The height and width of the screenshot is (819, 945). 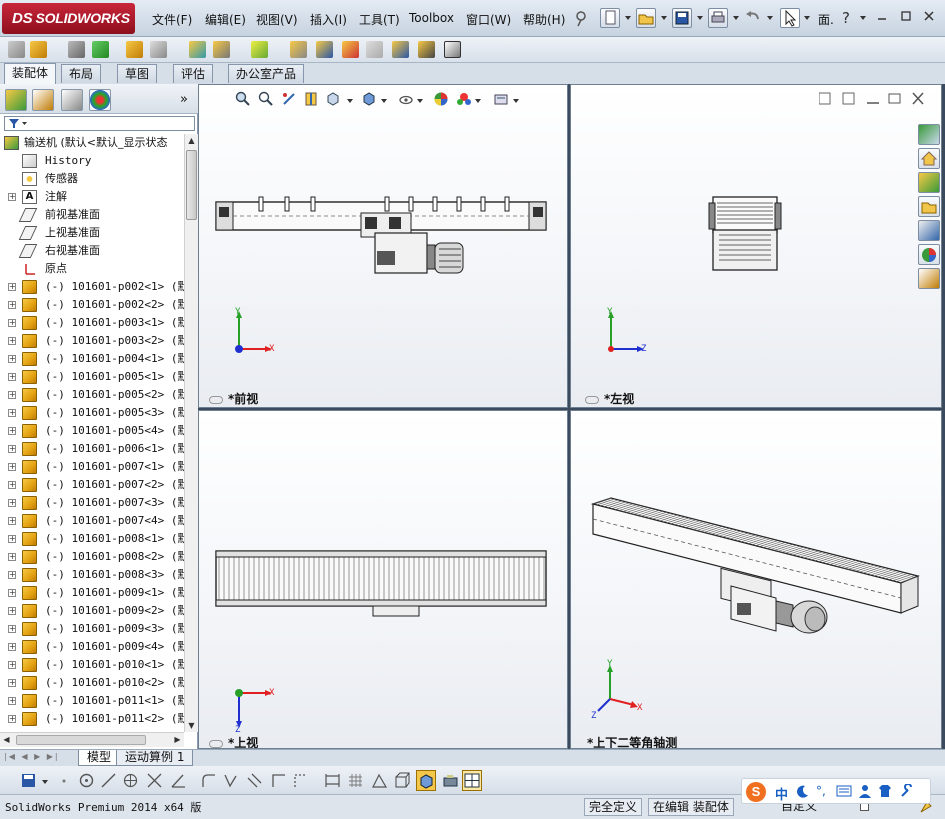 I want to click on smart-dimension-icon, so click(x=332, y=780).